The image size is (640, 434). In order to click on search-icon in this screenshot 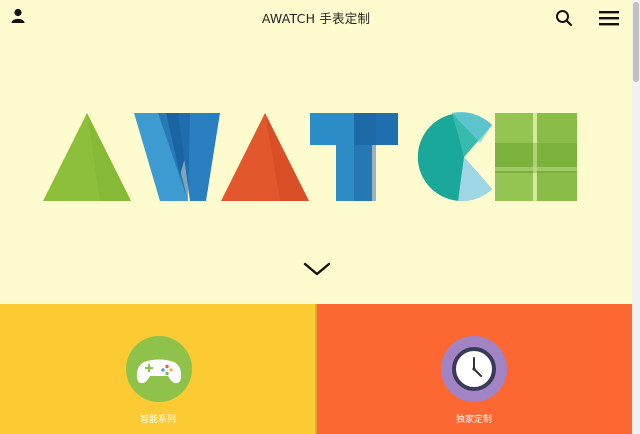, I will do `click(564, 18)`.